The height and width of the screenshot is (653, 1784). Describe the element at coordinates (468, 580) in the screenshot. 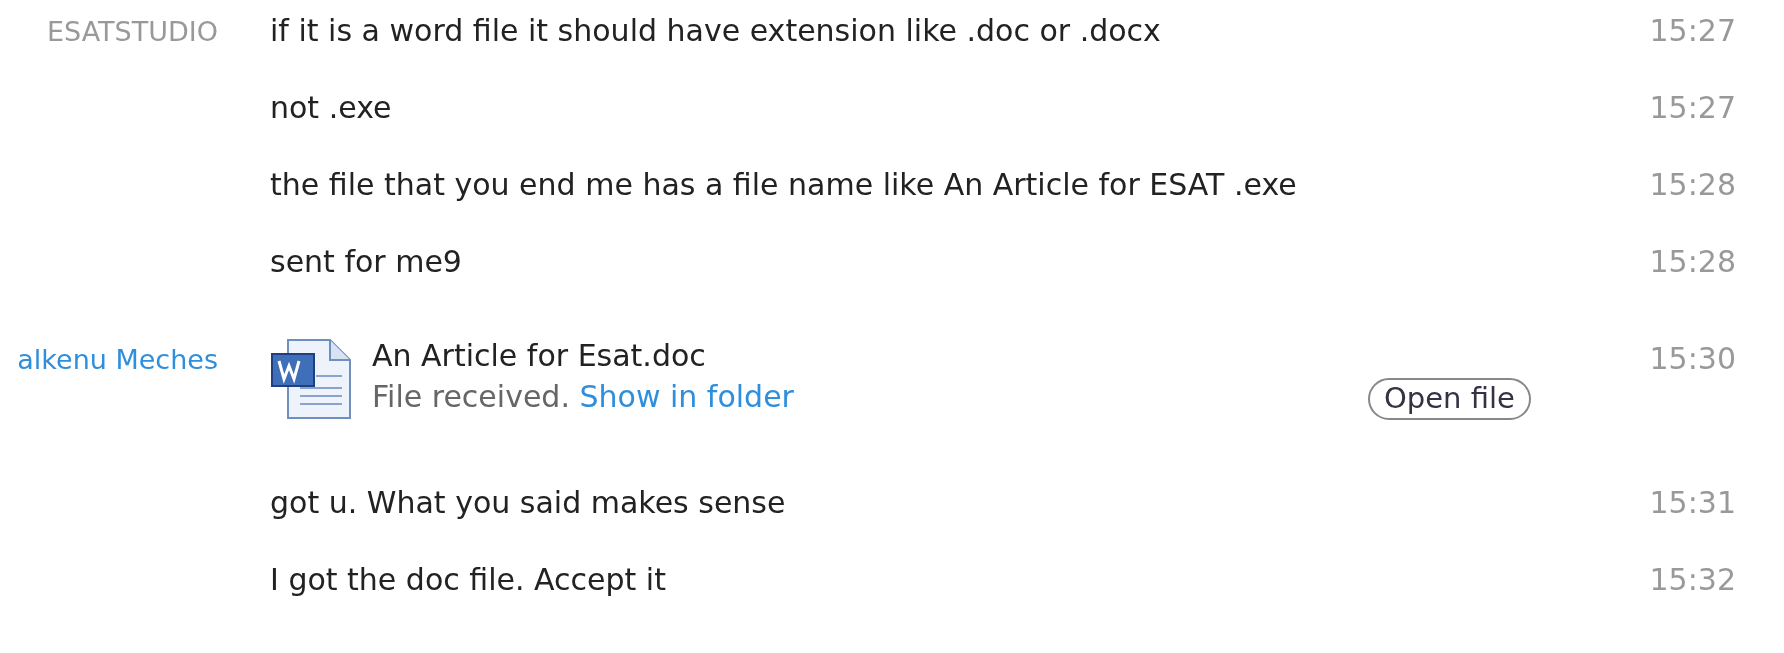

I see `message-text: I got the doc file. Accept it` at that location.